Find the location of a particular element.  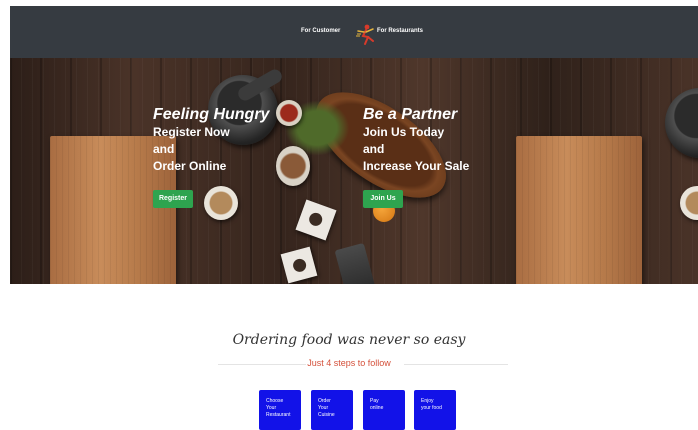

nav-link-for-restaurants: For Restaurants is located at coordinates (400, 31).